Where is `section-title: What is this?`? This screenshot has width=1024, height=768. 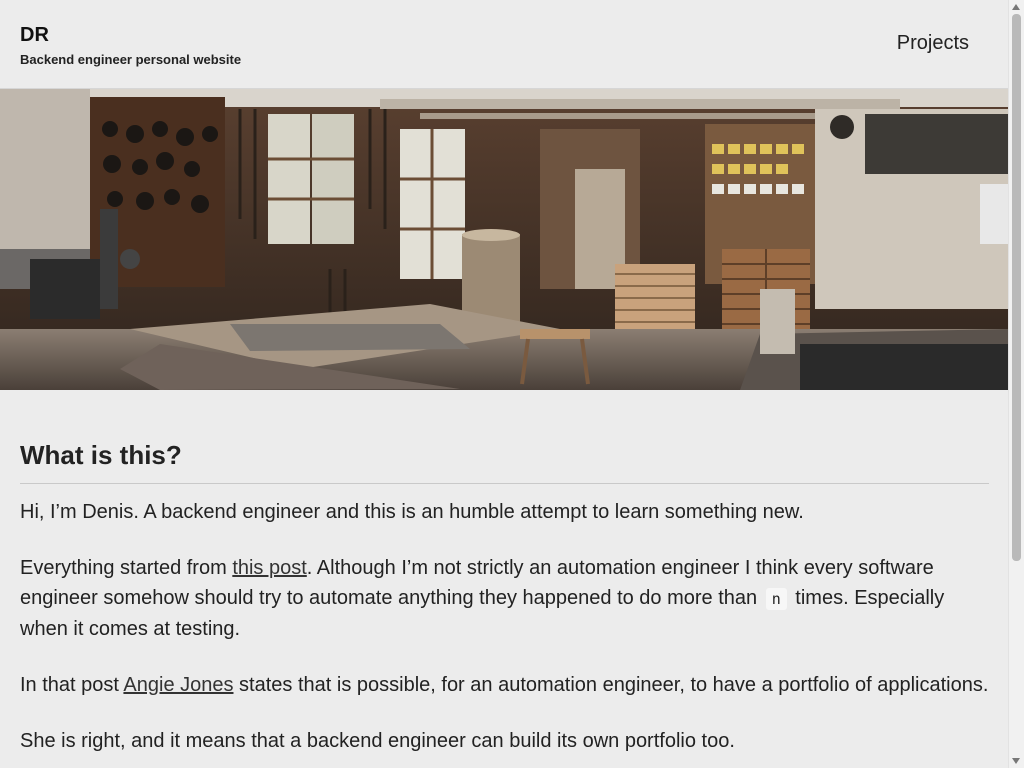
section-title: What is this? is located at coordinates (504, 462).